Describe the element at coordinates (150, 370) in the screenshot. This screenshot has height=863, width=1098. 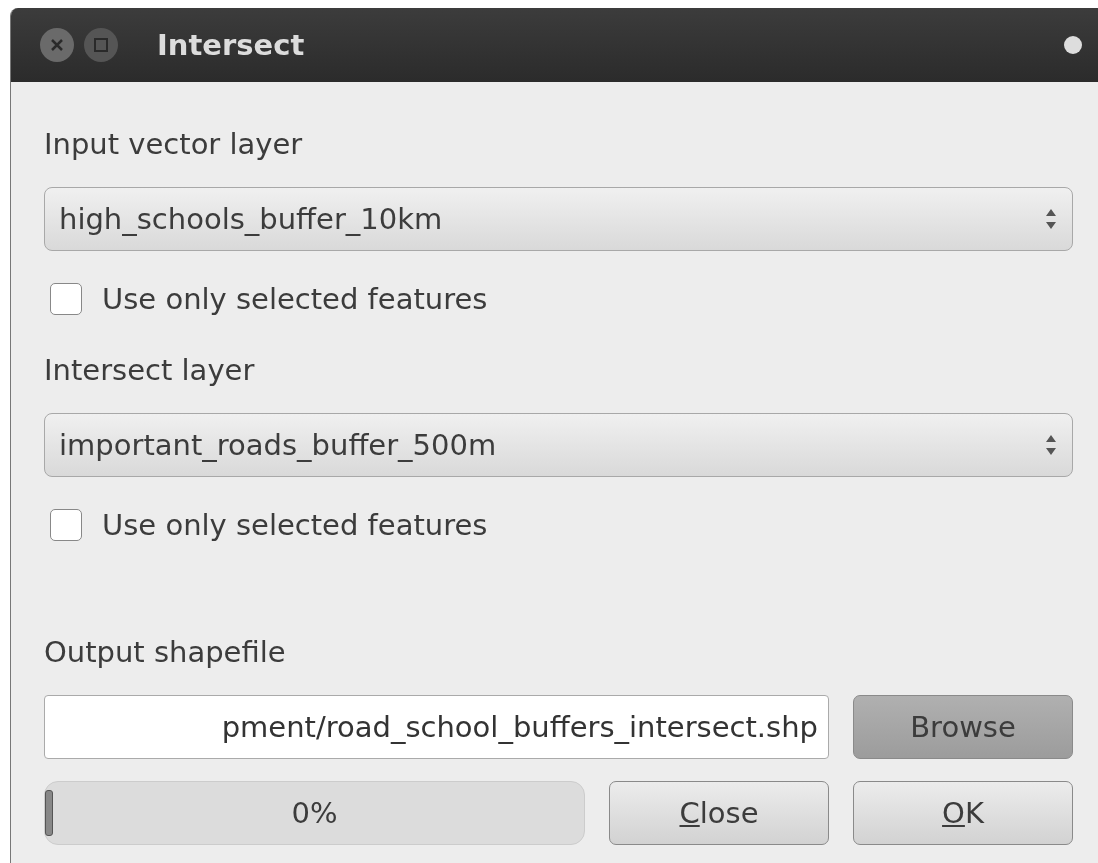
I see `field-label: Intersect layer` at that location.